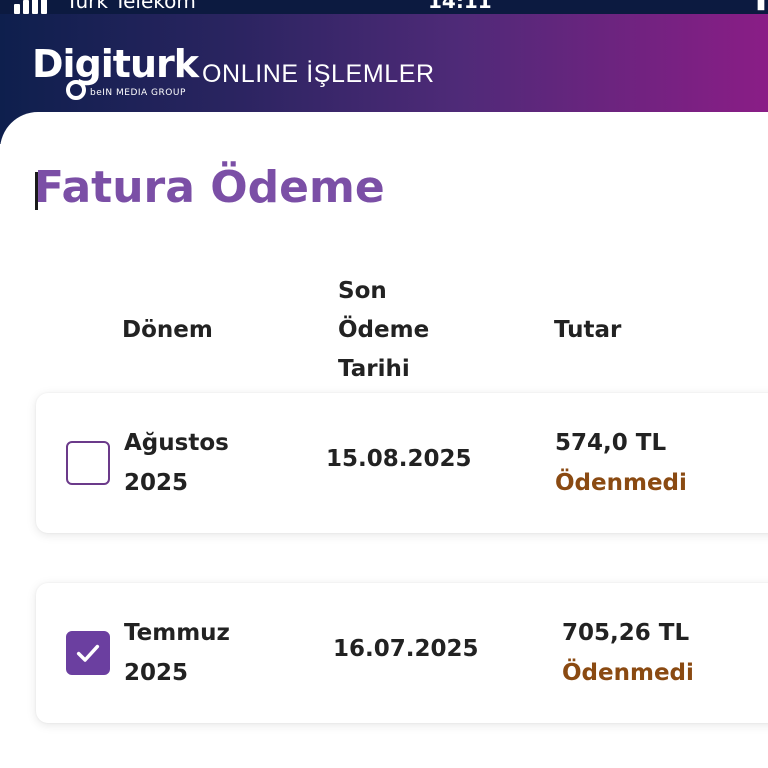  I want to click on carrier-name: Türk Telekom, so click(131, 6).